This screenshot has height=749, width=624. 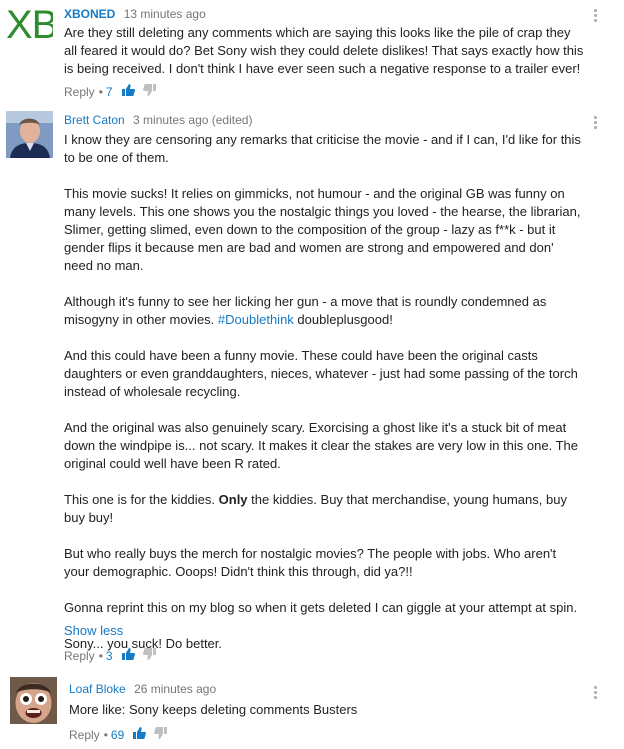 I want to click on avatar: XB, so click(x=29, y=25).